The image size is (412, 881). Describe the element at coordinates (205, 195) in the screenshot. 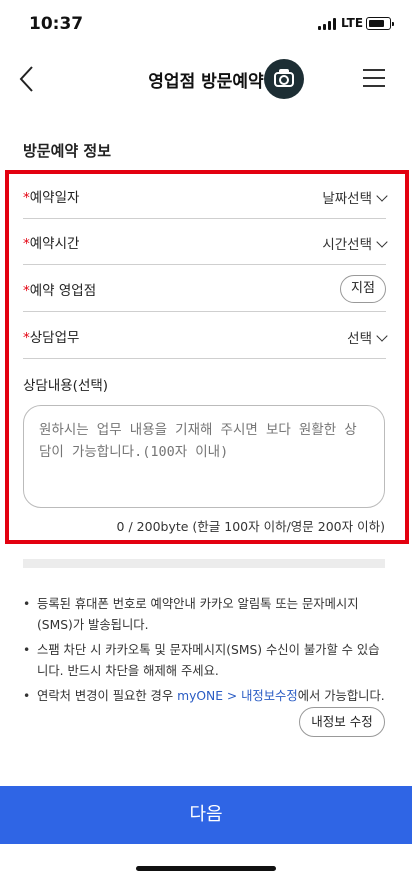

I see `date-row: *예약일자 날짜선택` at that location.